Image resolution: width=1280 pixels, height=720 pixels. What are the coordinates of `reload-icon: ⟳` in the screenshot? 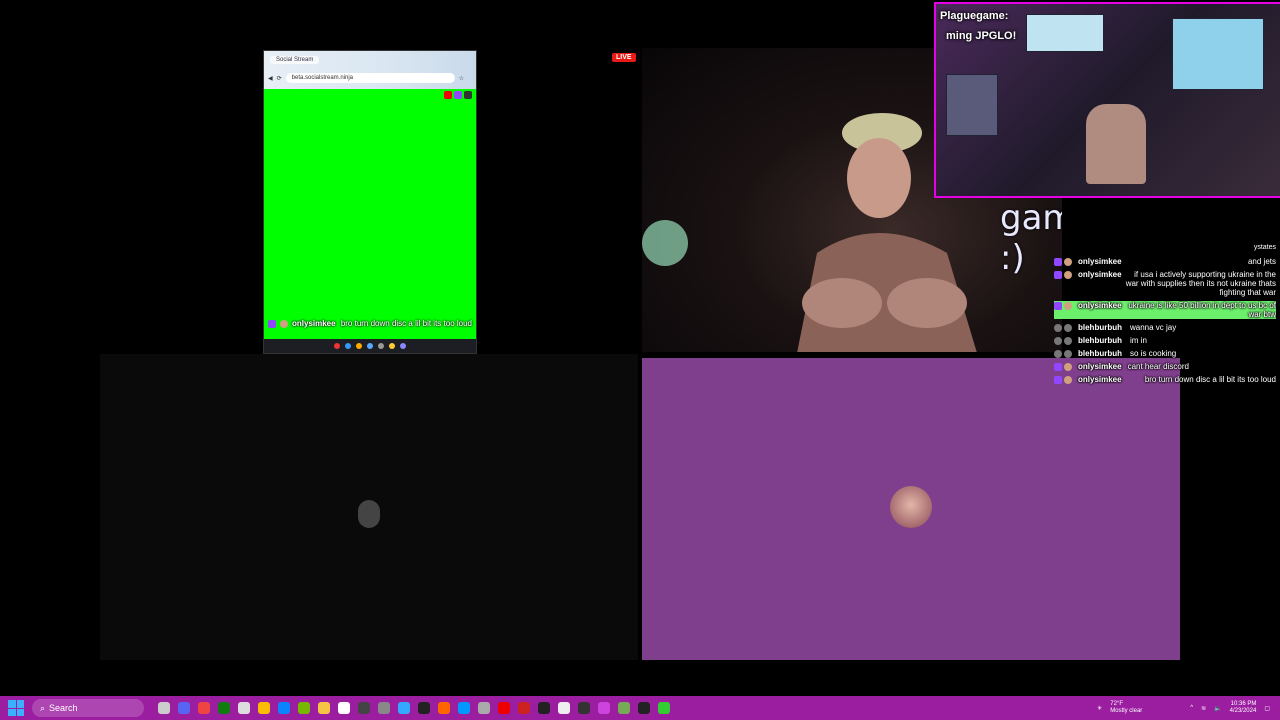 It's located at (279, 78).